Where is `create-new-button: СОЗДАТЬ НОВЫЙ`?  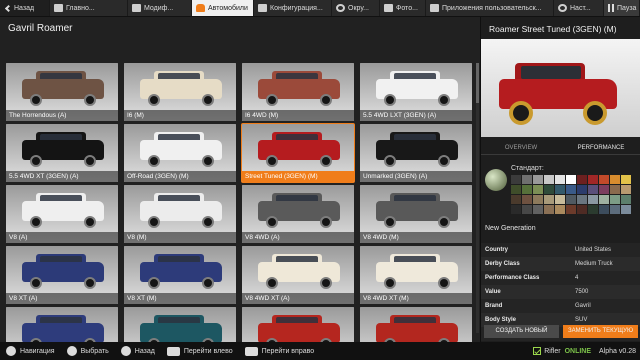
create-new-button: СОЗДАТЬ НОВЫЙ is located at coordinates (521, 331).